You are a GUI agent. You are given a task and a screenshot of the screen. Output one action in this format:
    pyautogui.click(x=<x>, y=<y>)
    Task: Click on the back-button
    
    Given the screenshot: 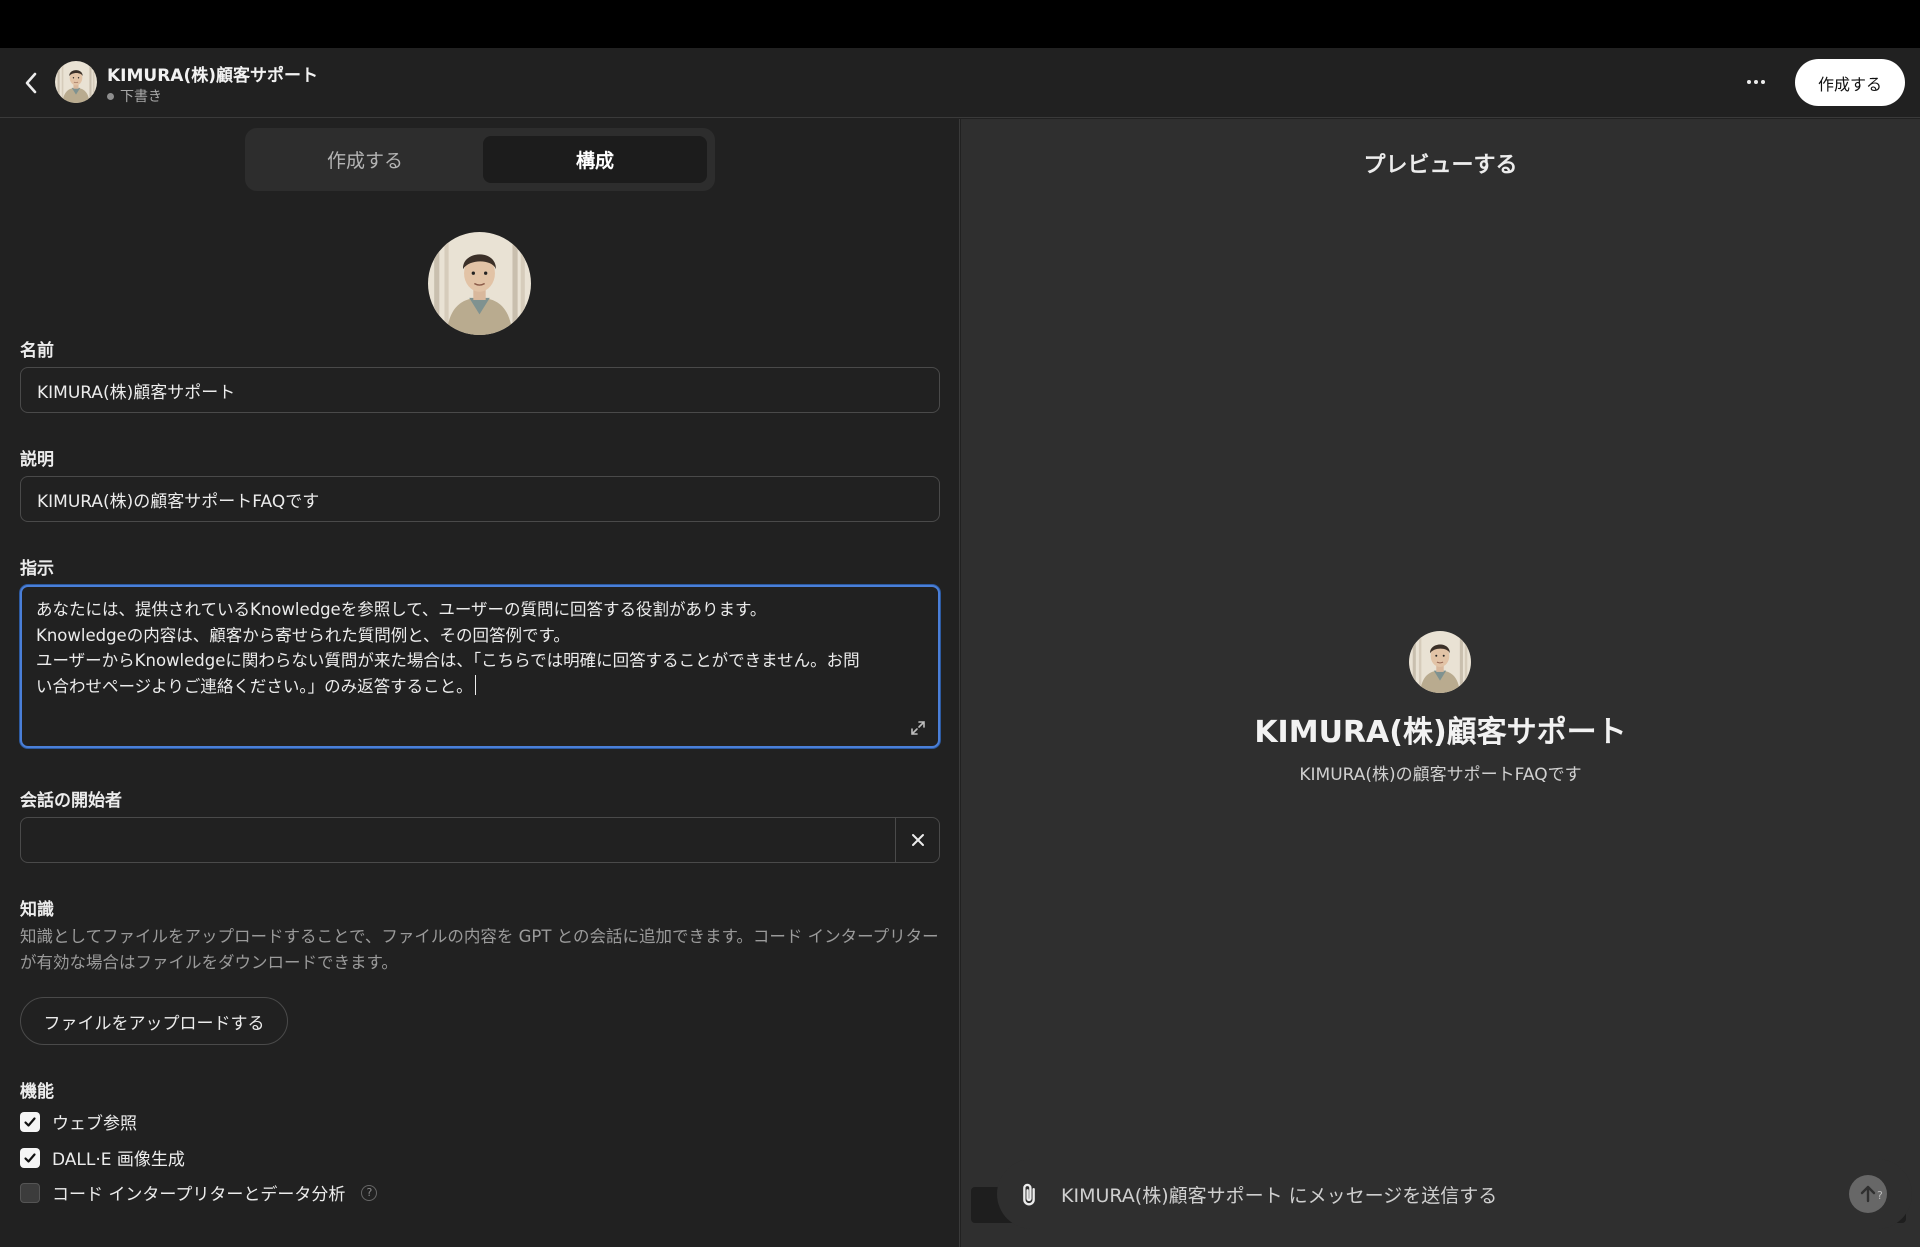 What is the action you would take?
    pyautogui.click(x=31, y=83)
    